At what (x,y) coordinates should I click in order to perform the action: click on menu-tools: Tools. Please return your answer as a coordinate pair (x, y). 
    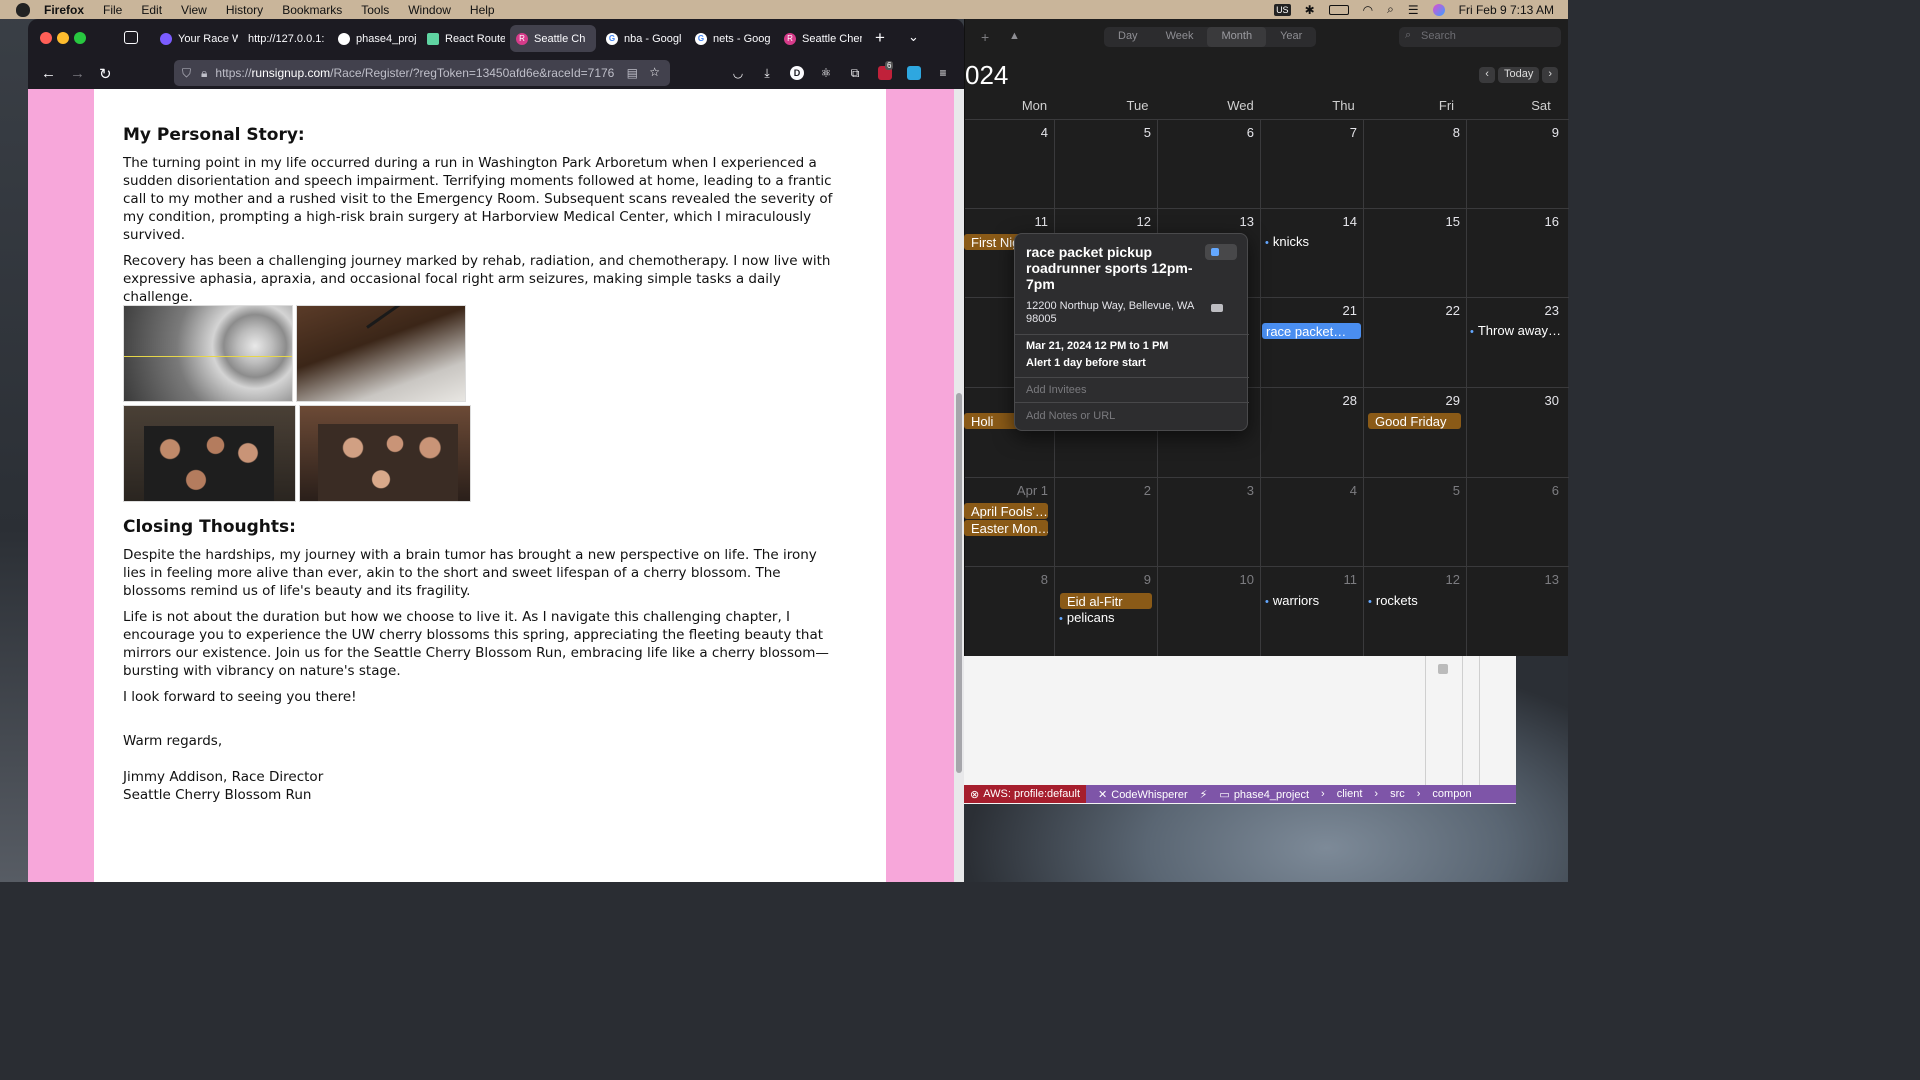
    Looking at the image, I should click on (375, 10).